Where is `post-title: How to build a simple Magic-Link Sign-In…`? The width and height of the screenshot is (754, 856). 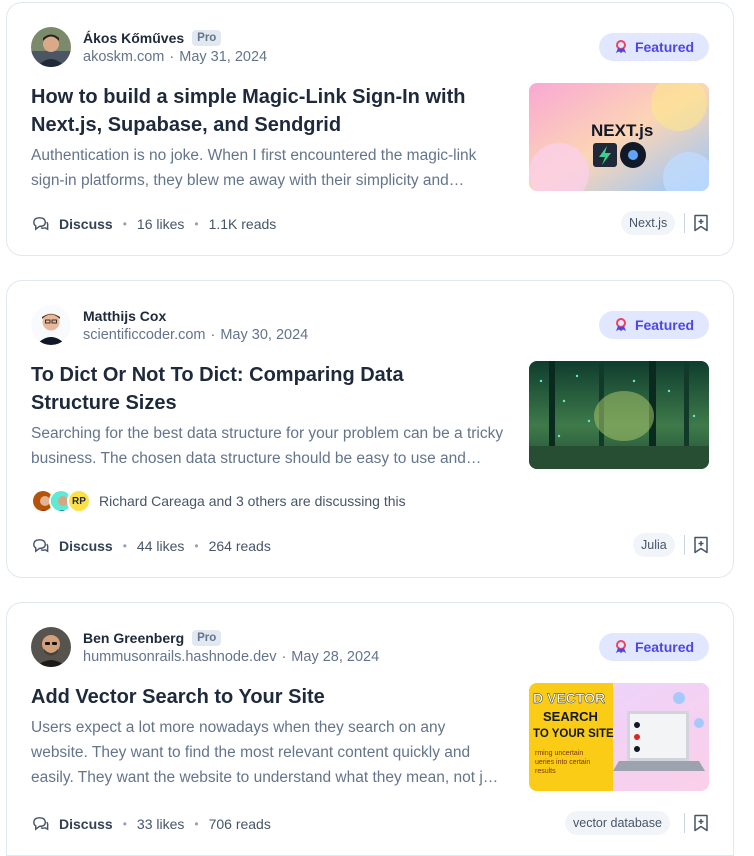 post-title: How to build a simple Magic-Link Sign-In… is located at coordinates (261, 111).